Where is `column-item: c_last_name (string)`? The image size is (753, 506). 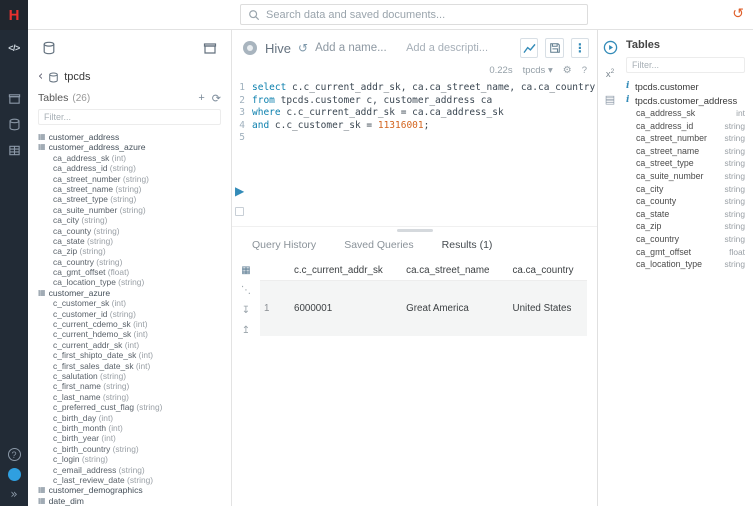
column-item: c_last_name (string) is located at coordinates (134, 397).